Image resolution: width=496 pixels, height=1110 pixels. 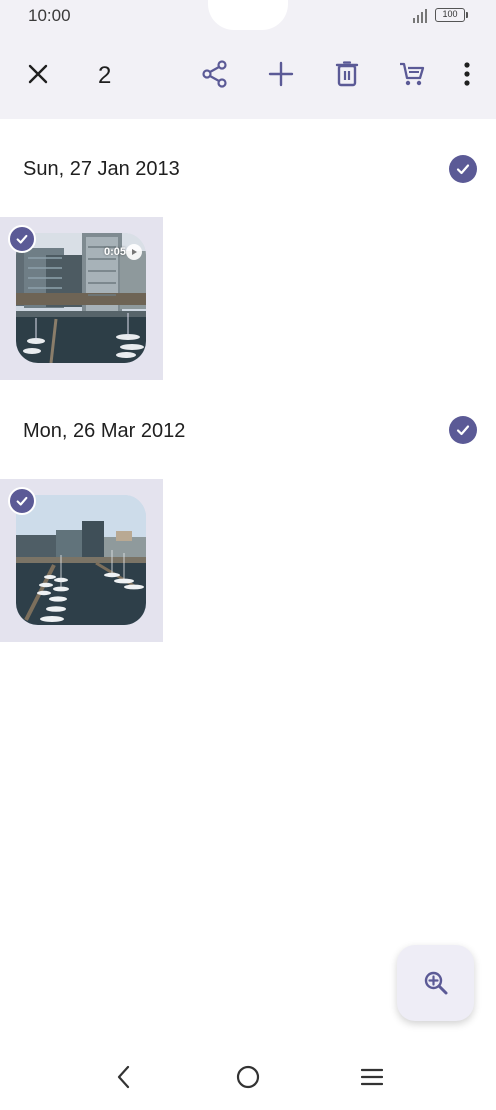 What do you see at coordinates (104, 431) in the screenshot?
I see `section-date: Mon, 26 Mar 2012` at bounding box center [104, 431].